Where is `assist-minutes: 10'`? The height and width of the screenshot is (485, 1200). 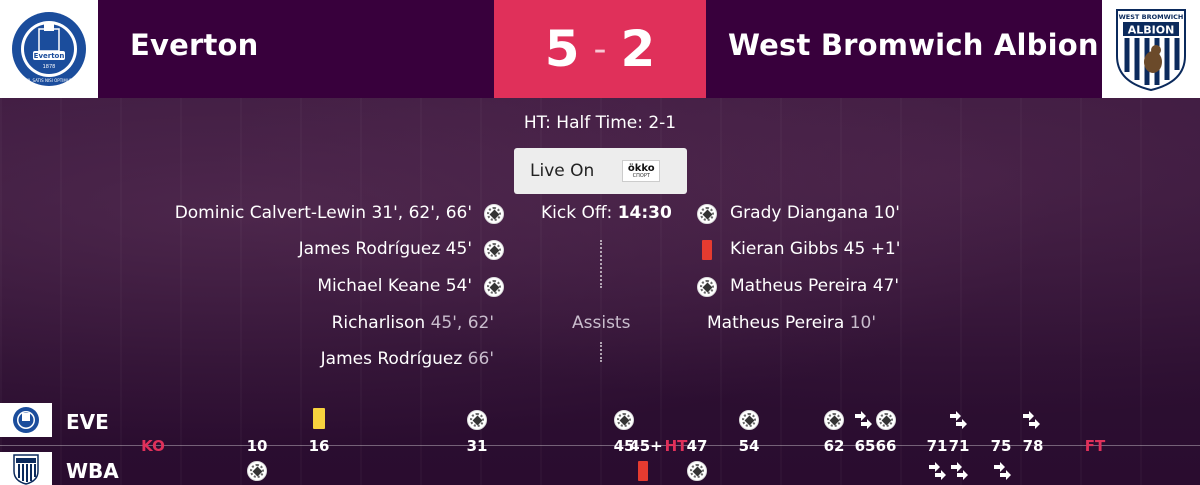
assist-minutes: 10' is located at coordinates (860, 323).